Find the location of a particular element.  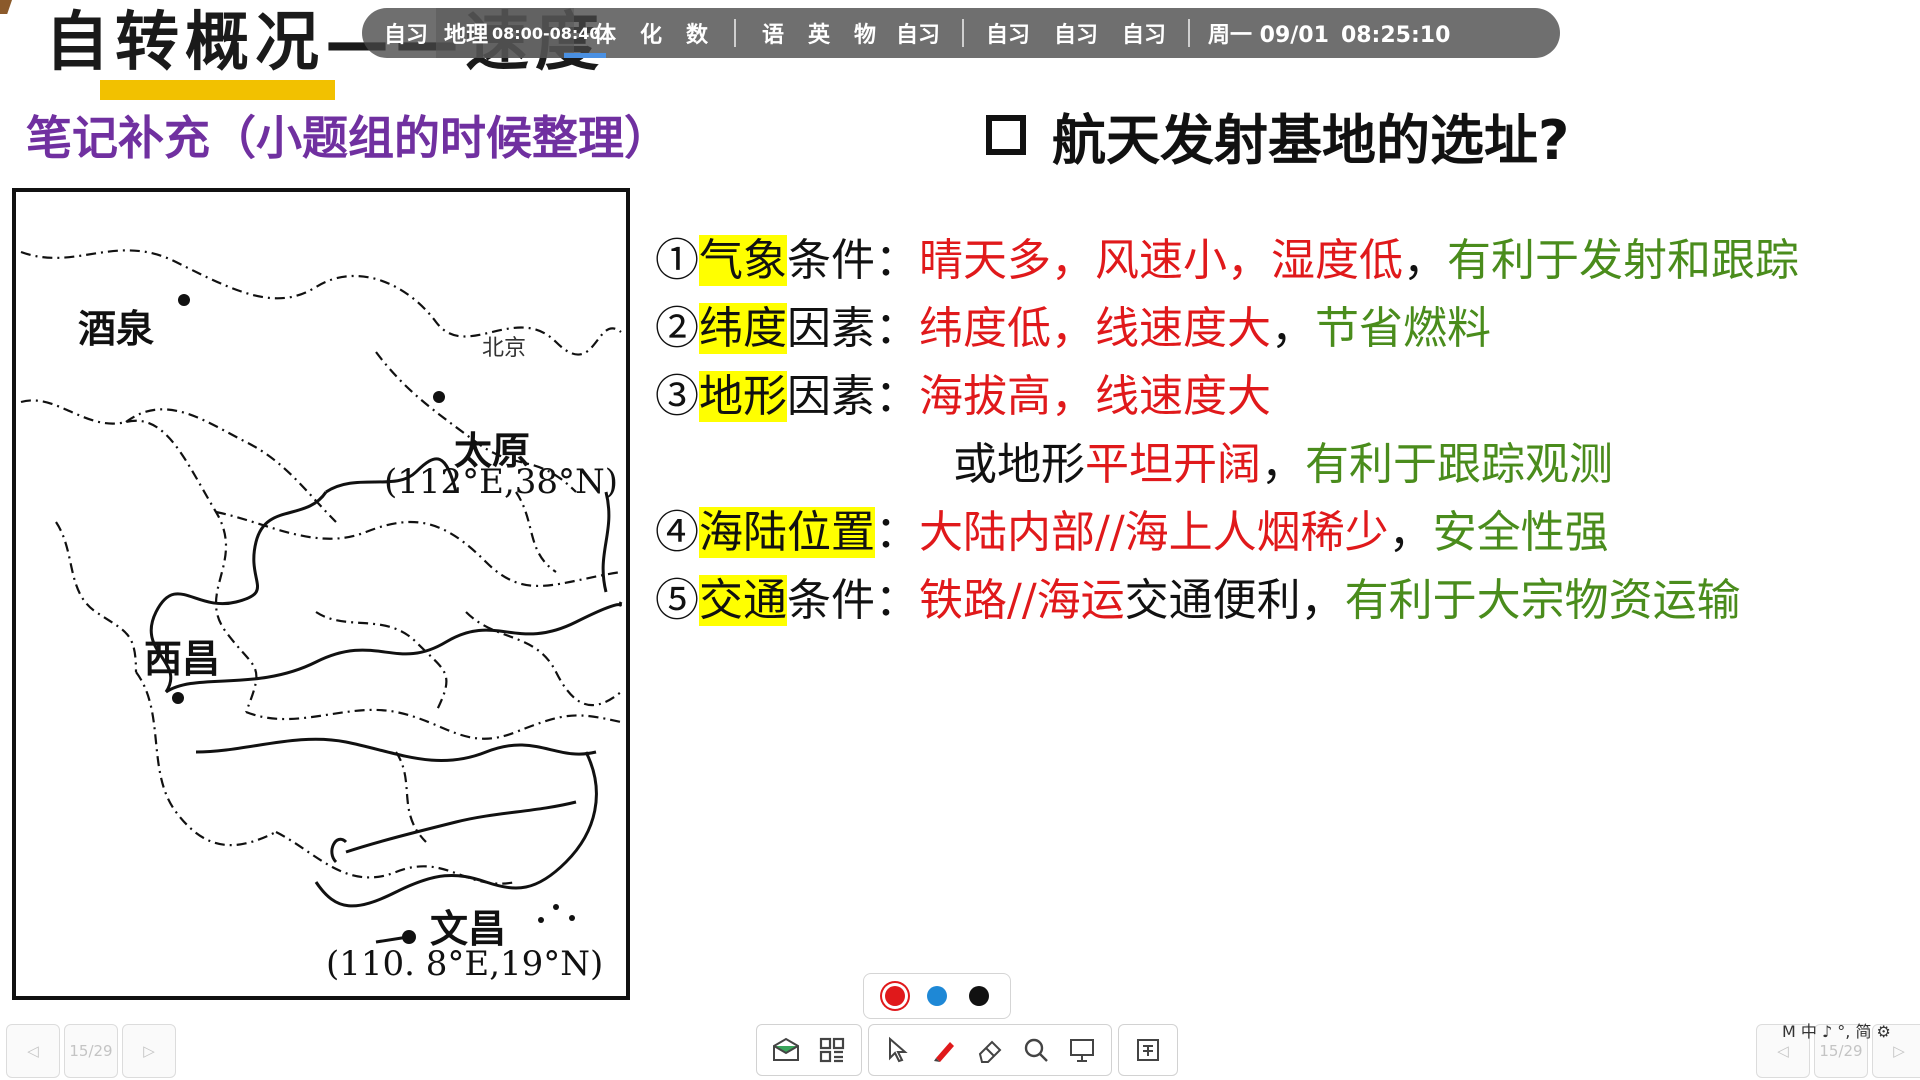

color-swatch-blue is located at coordinates (937, 996).